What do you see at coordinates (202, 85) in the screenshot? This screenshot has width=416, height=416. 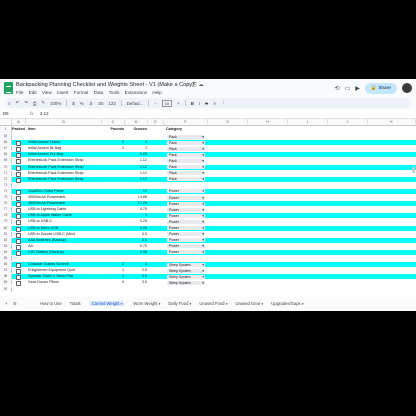 I see `cloud-status-icon: ☁` at bounding box center [202, 85].